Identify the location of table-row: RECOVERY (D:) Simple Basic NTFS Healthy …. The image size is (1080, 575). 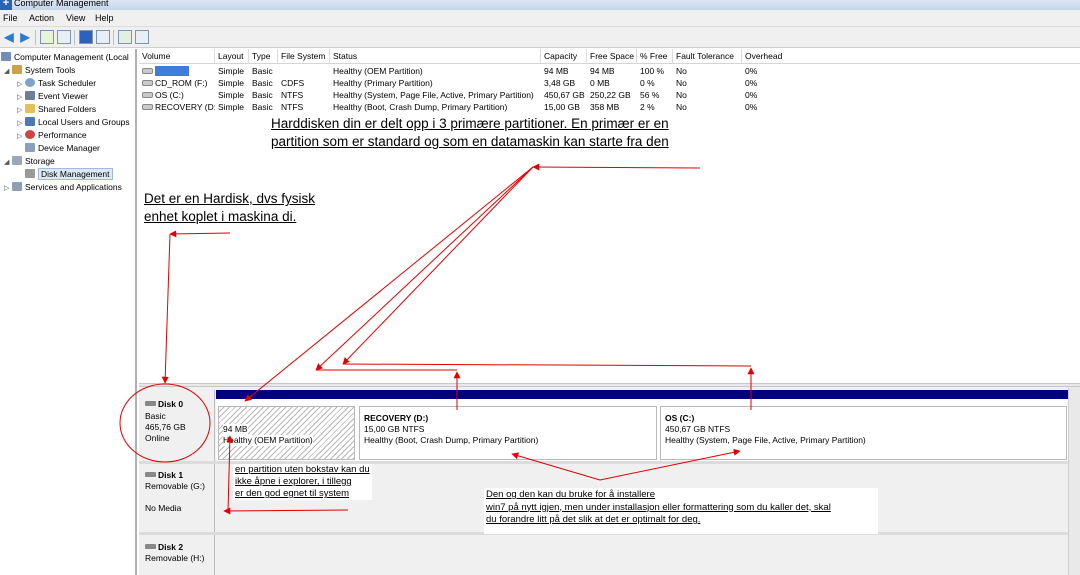
(609, 107).